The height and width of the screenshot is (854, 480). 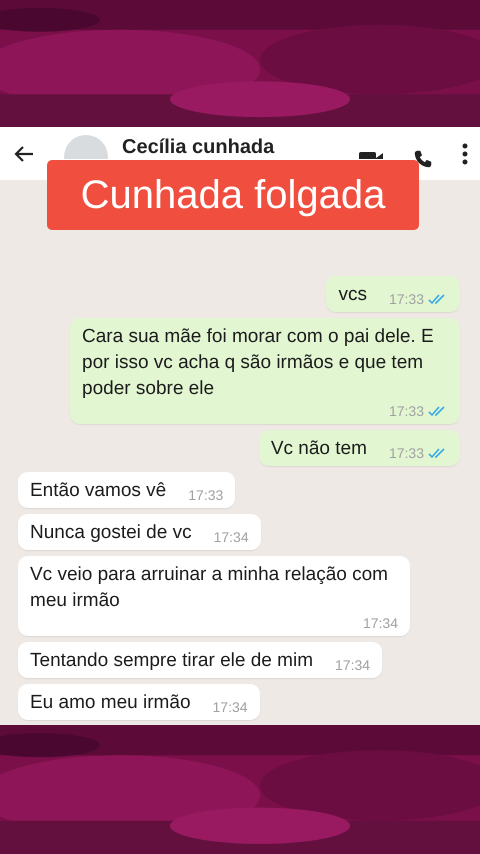 I want to click on caption-text: Cunhada folgada, so click(x=233, y=195).